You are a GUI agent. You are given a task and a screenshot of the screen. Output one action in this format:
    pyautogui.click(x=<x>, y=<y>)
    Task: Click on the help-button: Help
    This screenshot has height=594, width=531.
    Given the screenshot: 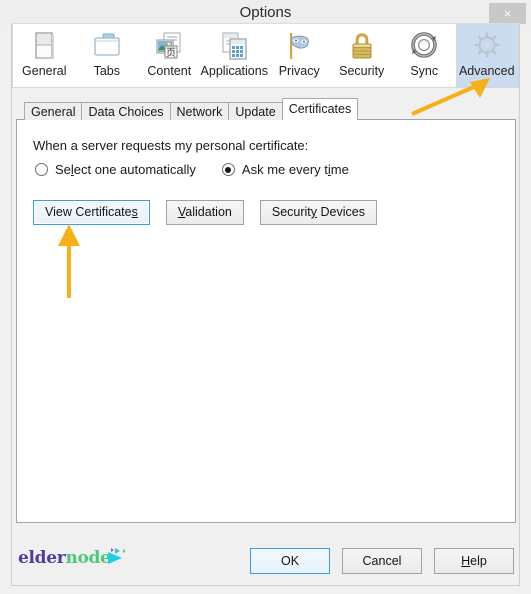 What is the action you would take?
    pyautogui.click(x=474, y=561)
    